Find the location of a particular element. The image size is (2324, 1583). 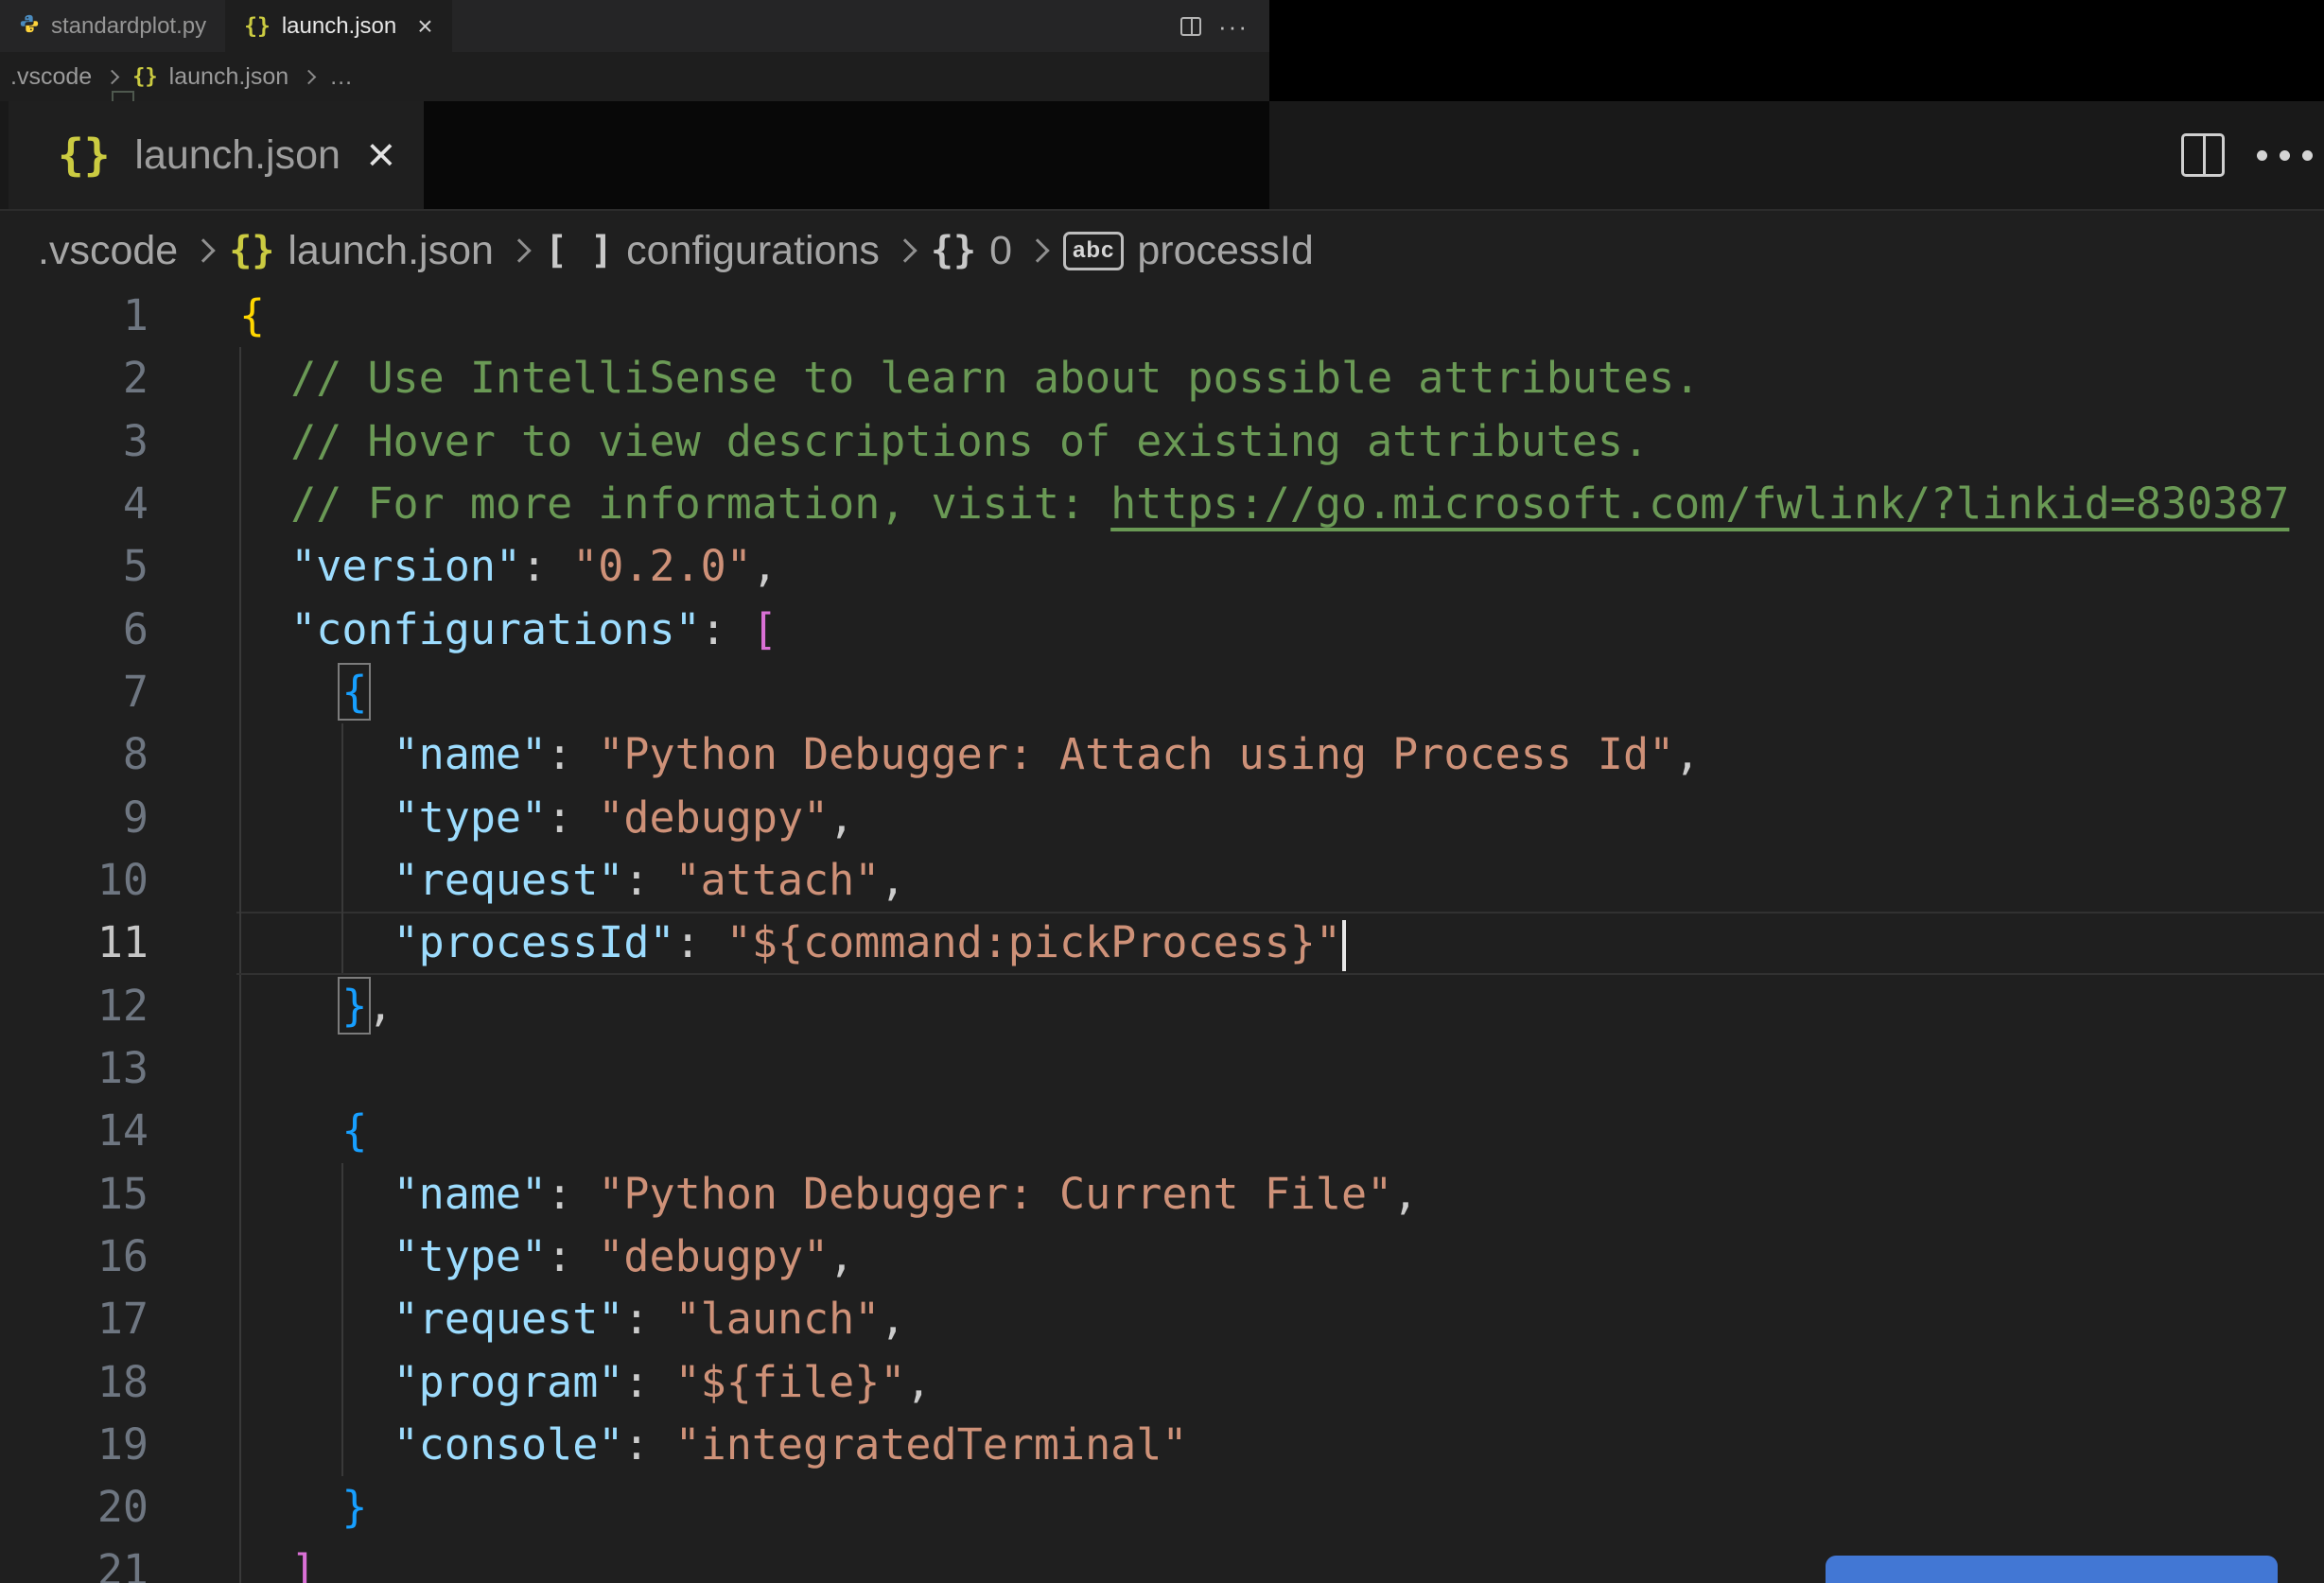

python-icon is located at coordinates (29, 26).